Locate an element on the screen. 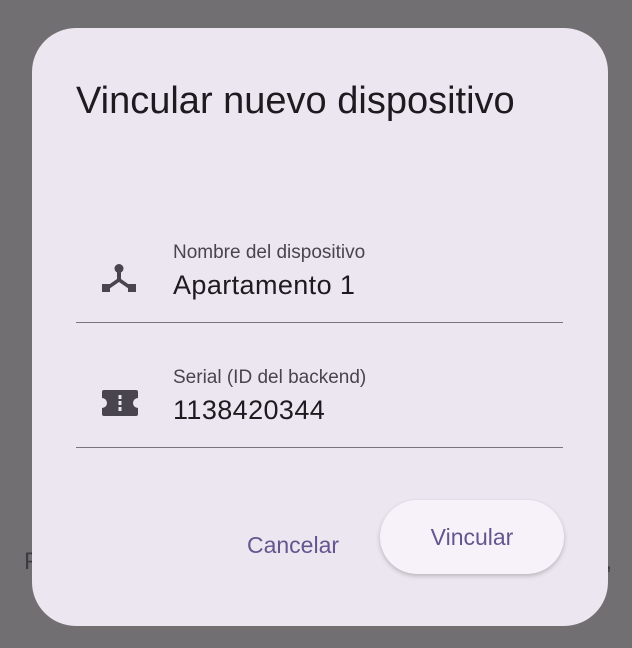 This screenshot has width=632, height=648. device-name-label: Nombre del dispositivo is located at coordinates (269, 252).